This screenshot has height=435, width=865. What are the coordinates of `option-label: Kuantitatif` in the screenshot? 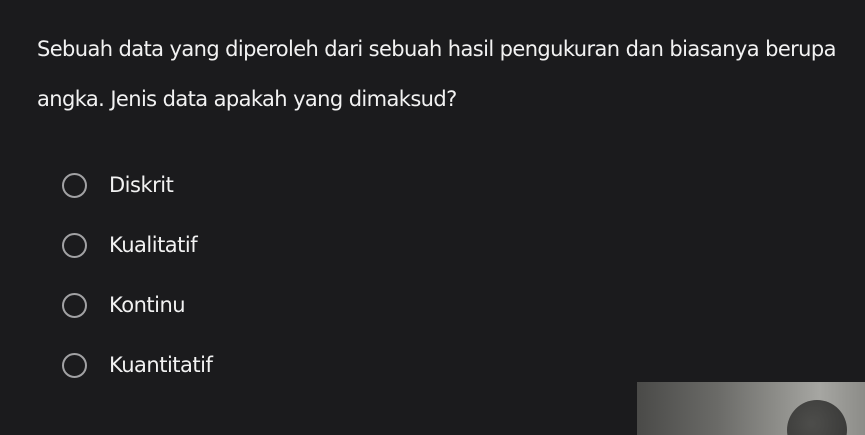 It's located at (161, 365).